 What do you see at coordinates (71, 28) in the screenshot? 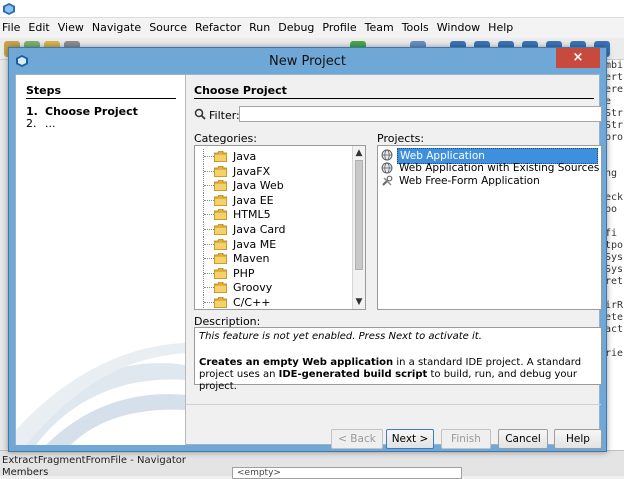
I see `menu-item-view: View` at bounding box center [71, 28].